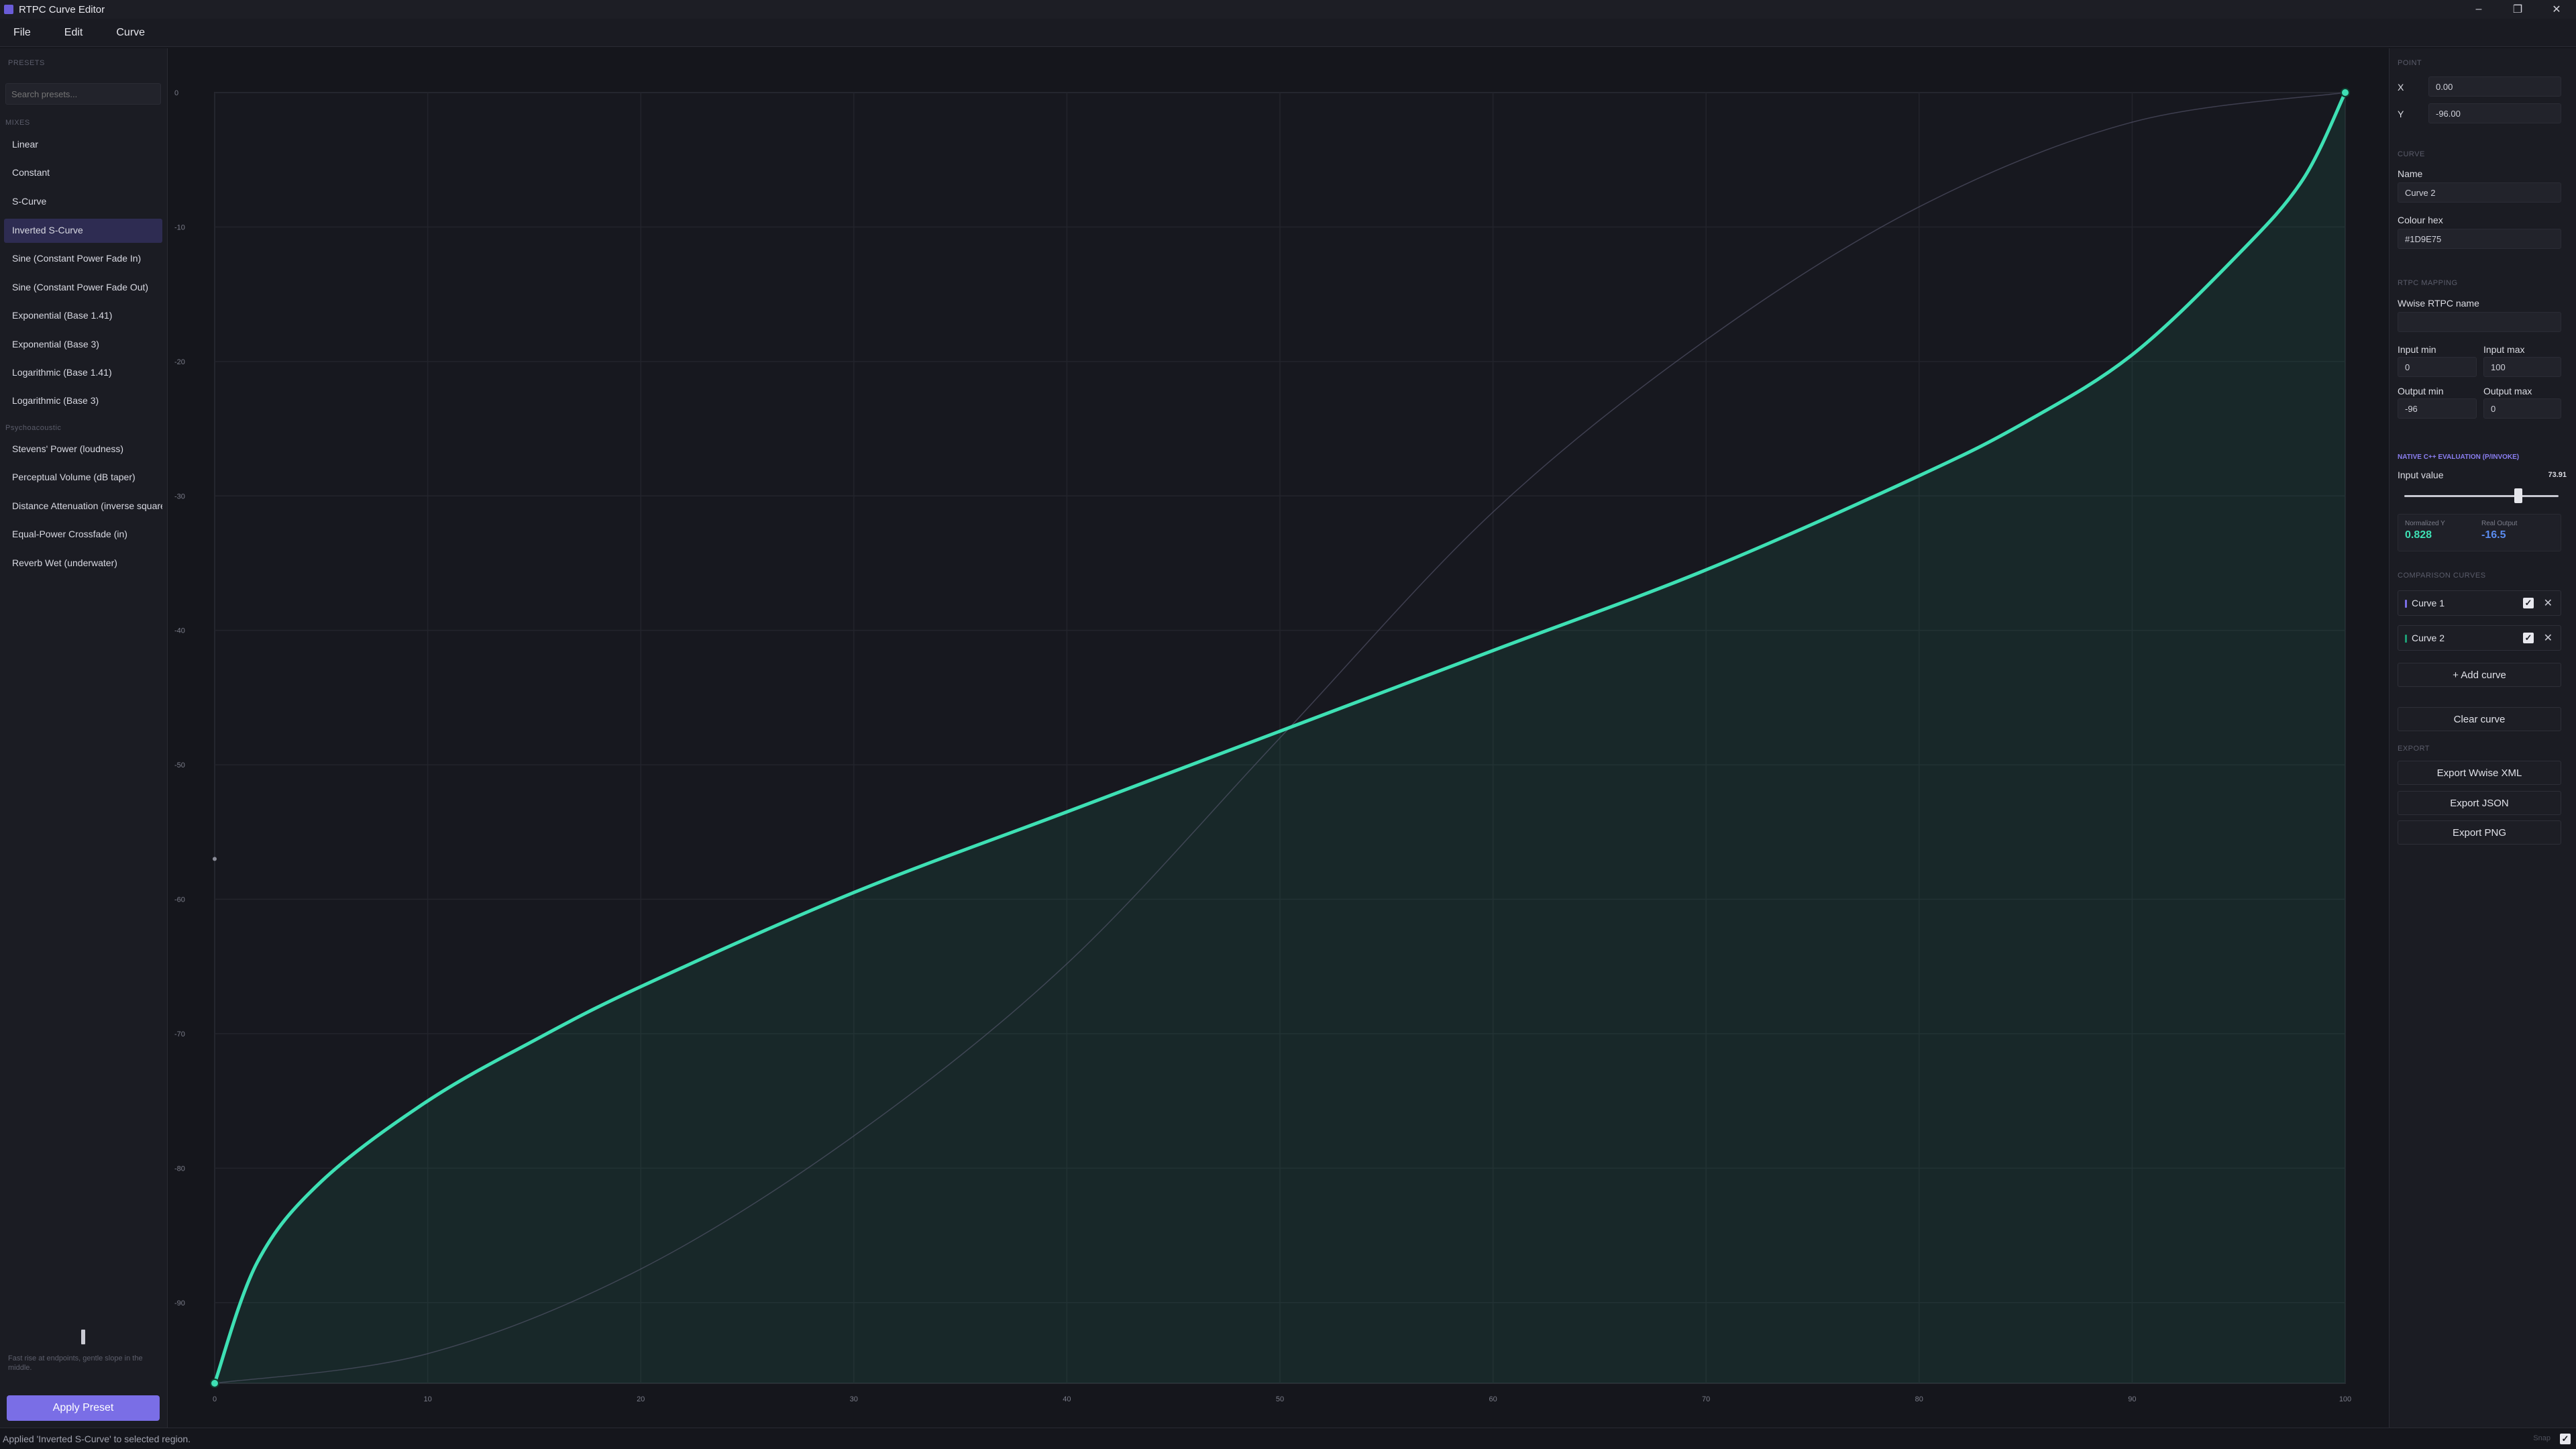  Describe the element at coordinates (8, 9) in the screenshot. I see `app-icon` at that location.